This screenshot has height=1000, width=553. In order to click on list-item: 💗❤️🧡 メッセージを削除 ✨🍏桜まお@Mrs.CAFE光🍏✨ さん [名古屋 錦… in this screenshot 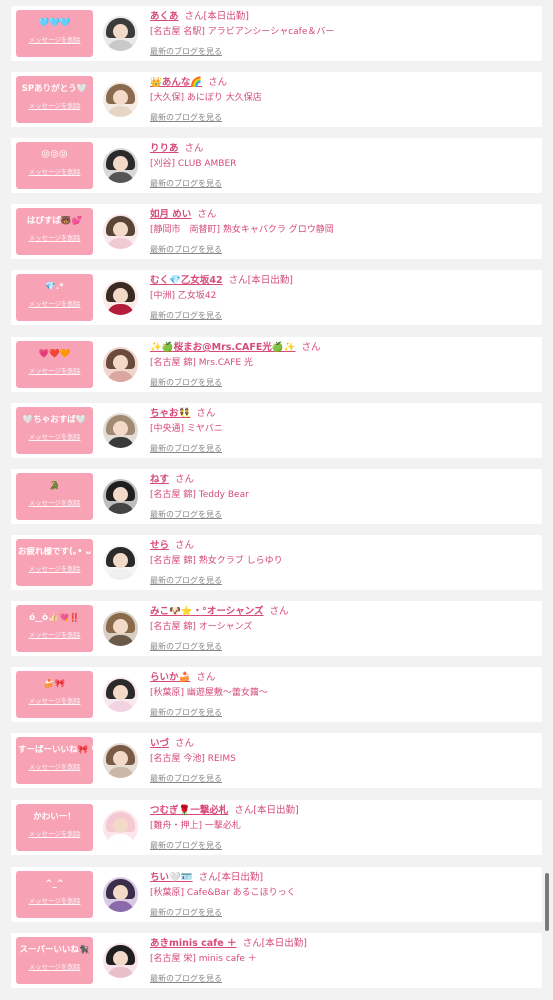, I will do `click(276, 364)`.